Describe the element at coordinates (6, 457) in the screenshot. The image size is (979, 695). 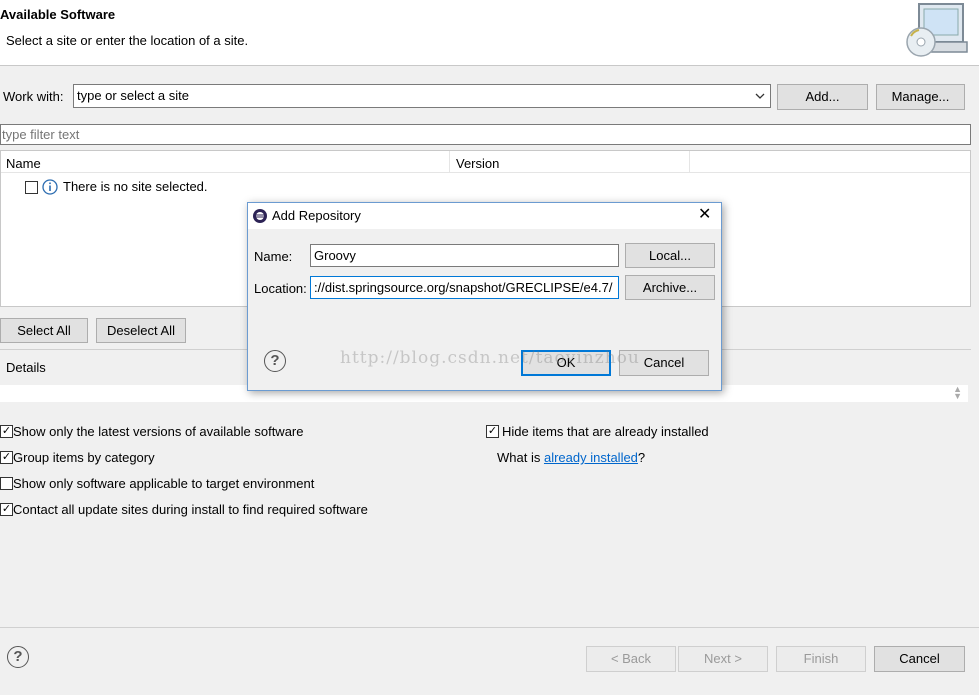
I see `group-by-category-checkbox: ✓` at that location.